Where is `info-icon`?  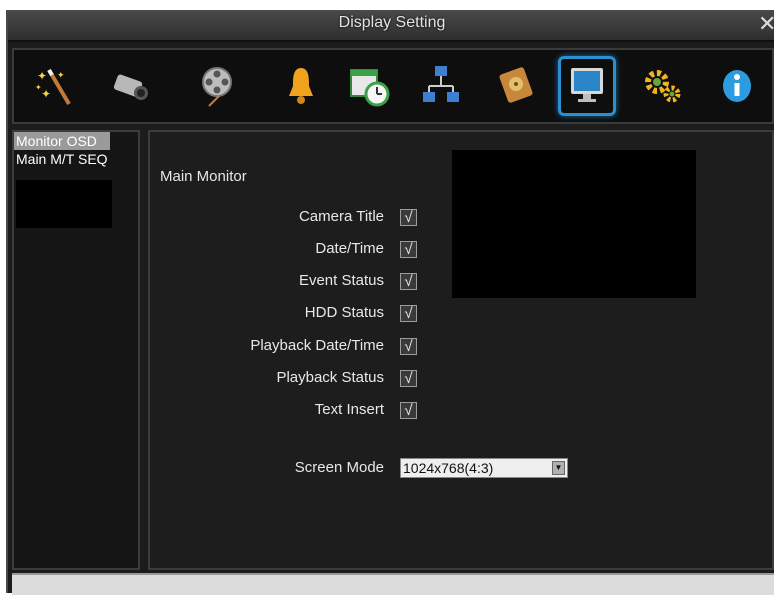 info-icon is located at coordinates (737, 86).